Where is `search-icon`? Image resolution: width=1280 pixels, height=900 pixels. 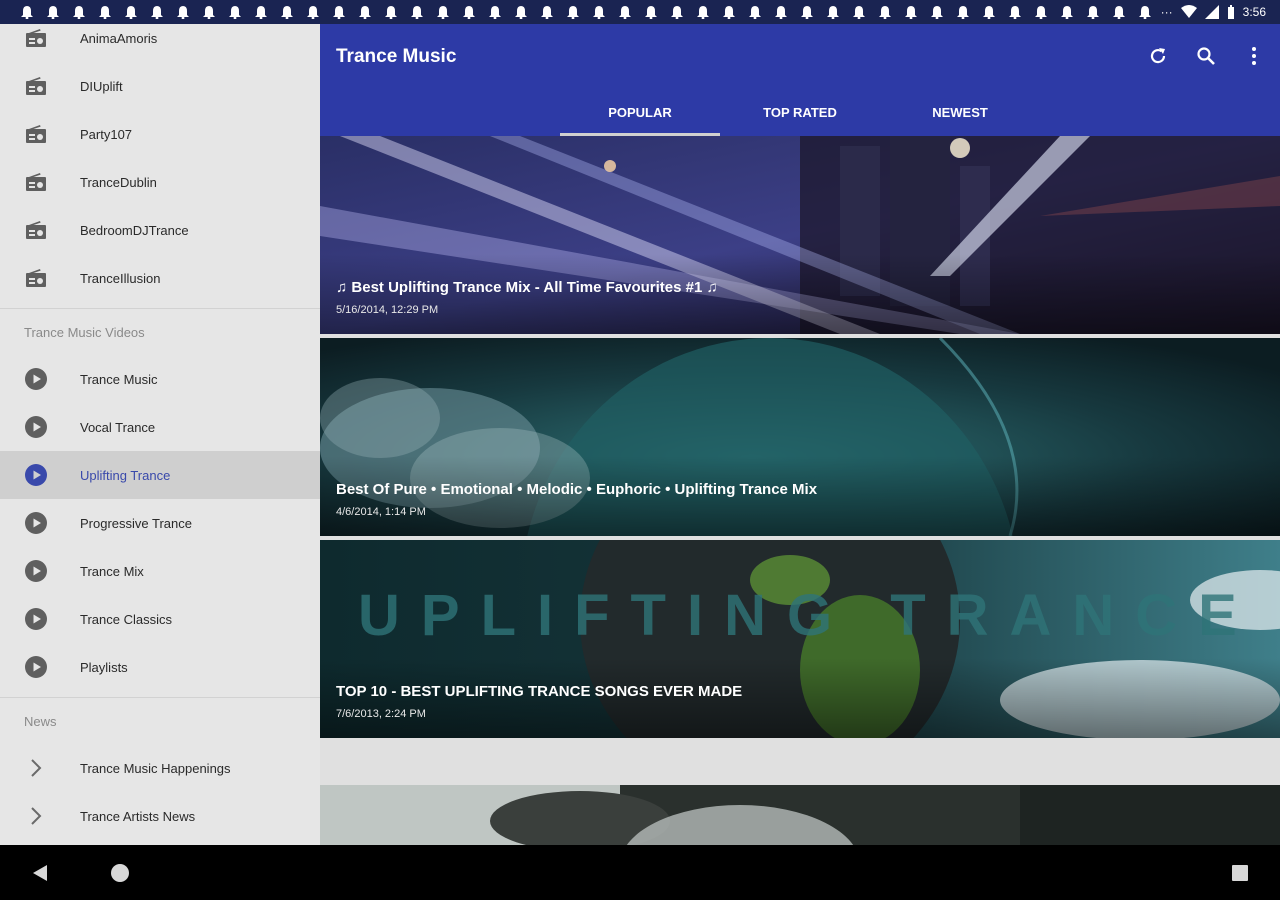 search-icon is located at coordinates (1206, 56).